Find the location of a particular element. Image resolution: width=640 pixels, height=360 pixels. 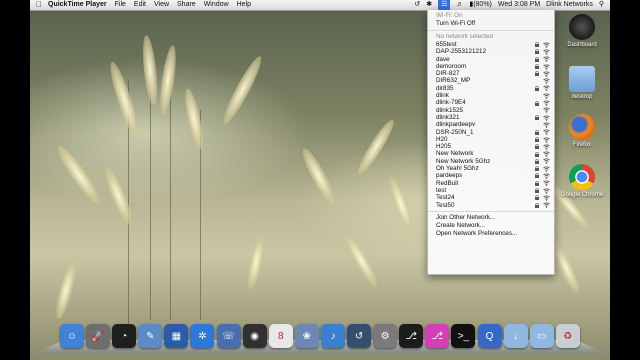

itunes-icon: ♪ is located at coordinates (332, 336).